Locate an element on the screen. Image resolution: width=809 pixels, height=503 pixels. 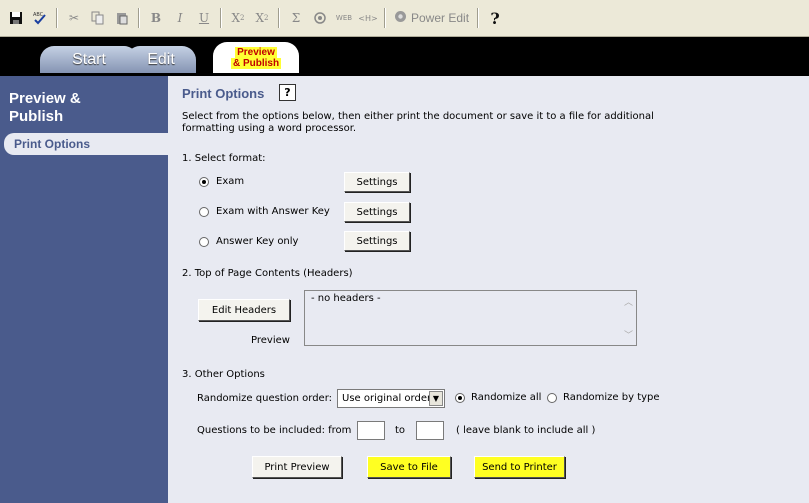
radio-randomize-by-type is located at coordinates (552, 398).